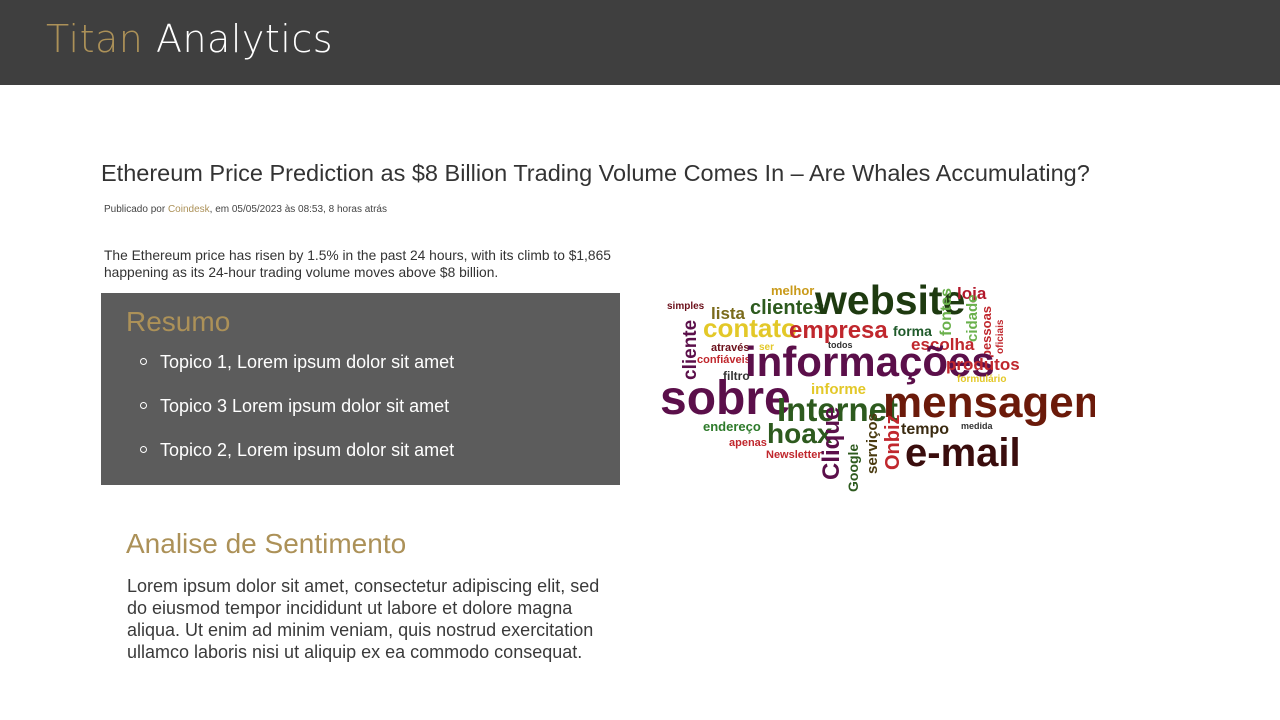 This screenshot has height=720, width=1280. What do you see at coordinates (298, 209) in the screenshot?
I see `byline-date: , em 05/05/2023 às 08:53, 8 horas atrás` at bounding box center [298, 209].